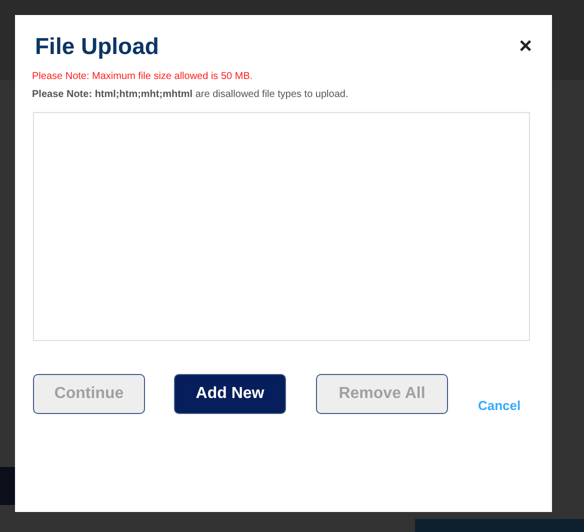 This screenshot has width=584, height=532. Describe the element at coordinates (143, 77) in the screenshot. I see `file-size-note: Please Note: Maximum file size allowed is 50 MB.` at that location.